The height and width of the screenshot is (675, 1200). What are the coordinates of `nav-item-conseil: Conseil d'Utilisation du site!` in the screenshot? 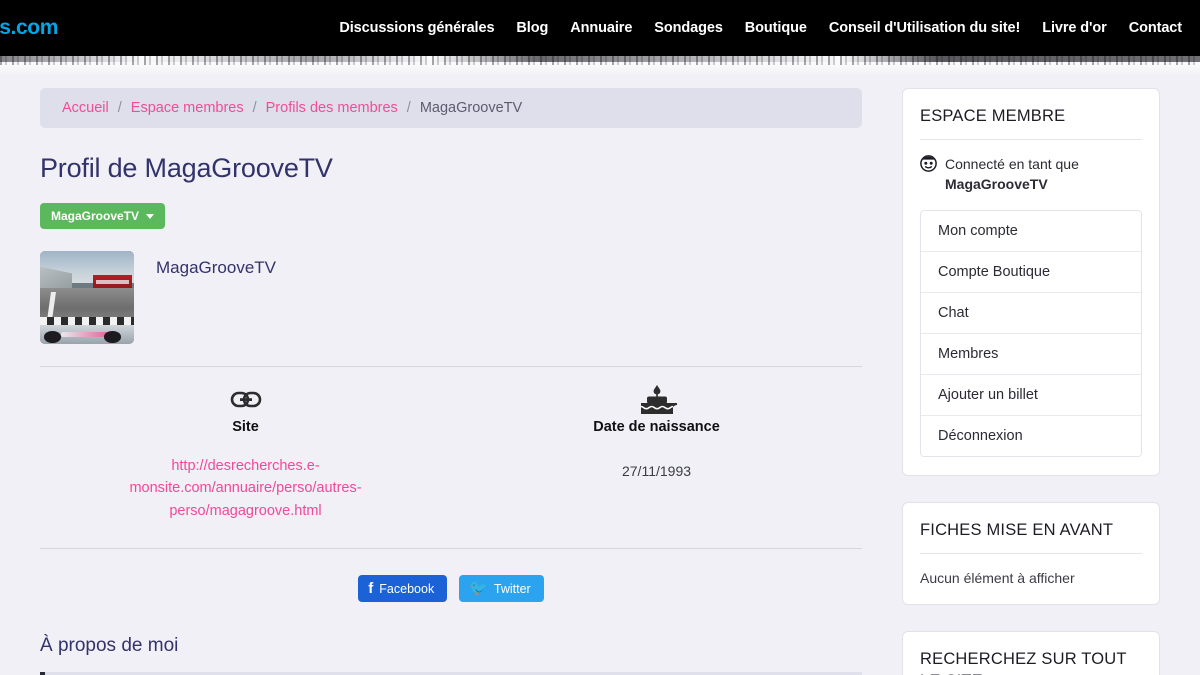 It's located at (924, 28).